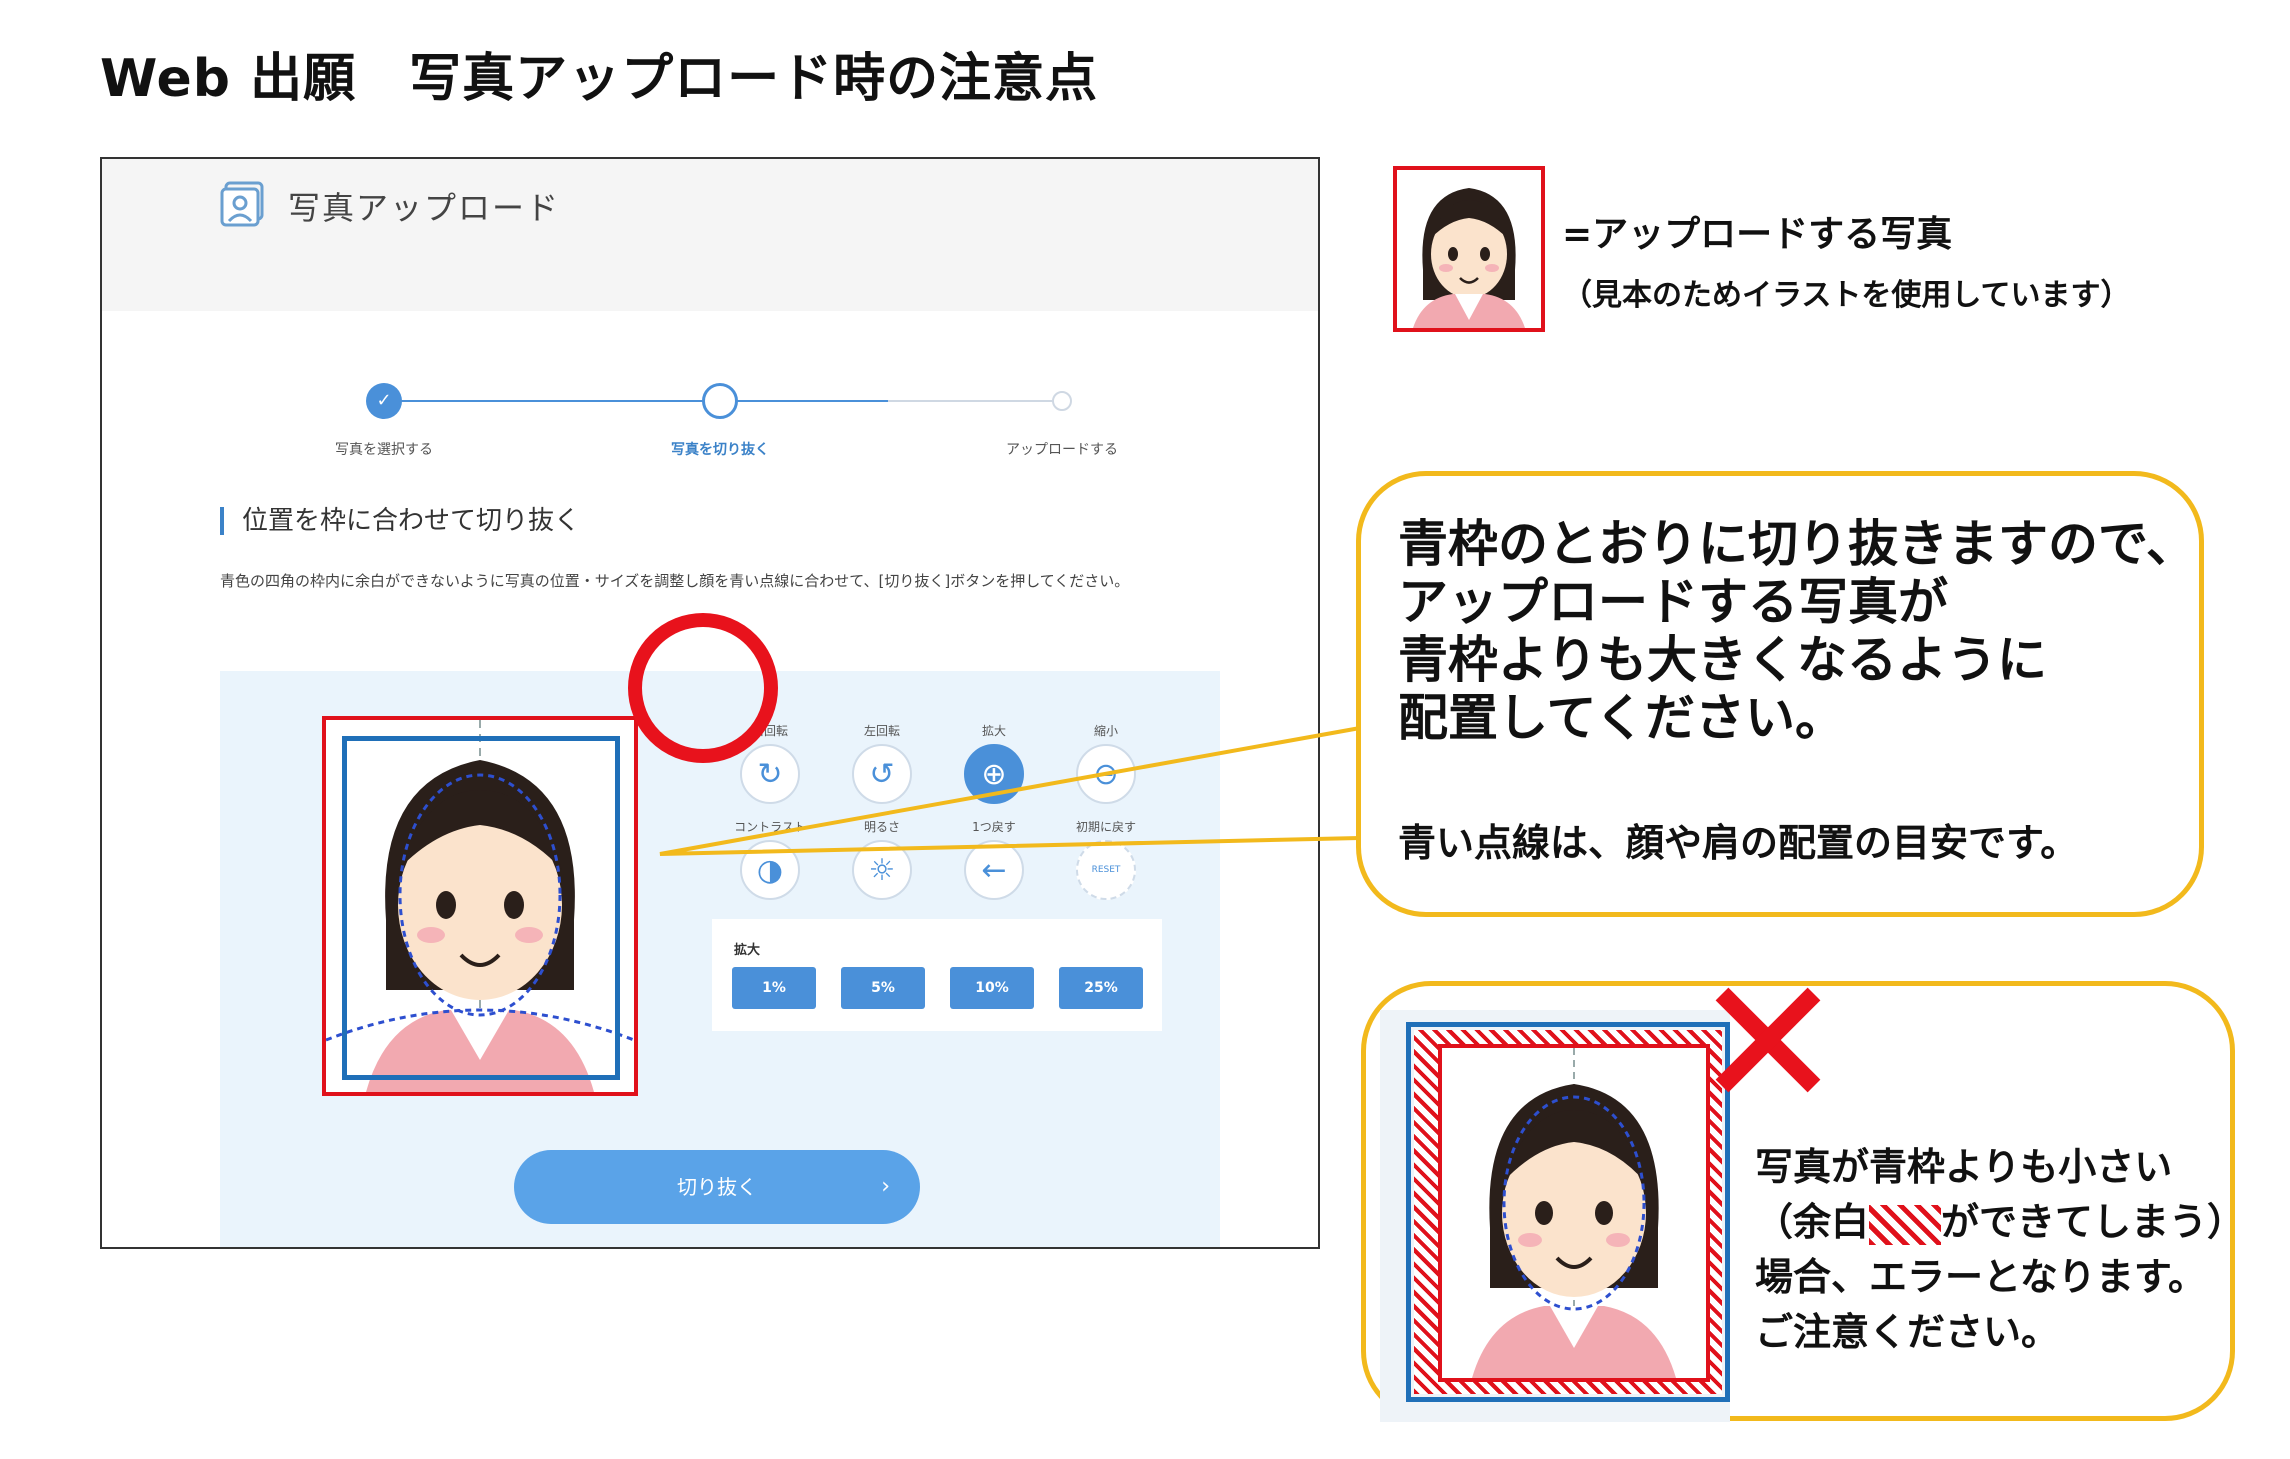  What do you see at coordinates (1812, 1222) in the screenshot?
I see `callout-fragment: （余白` at bounding box center [1812, 1222].